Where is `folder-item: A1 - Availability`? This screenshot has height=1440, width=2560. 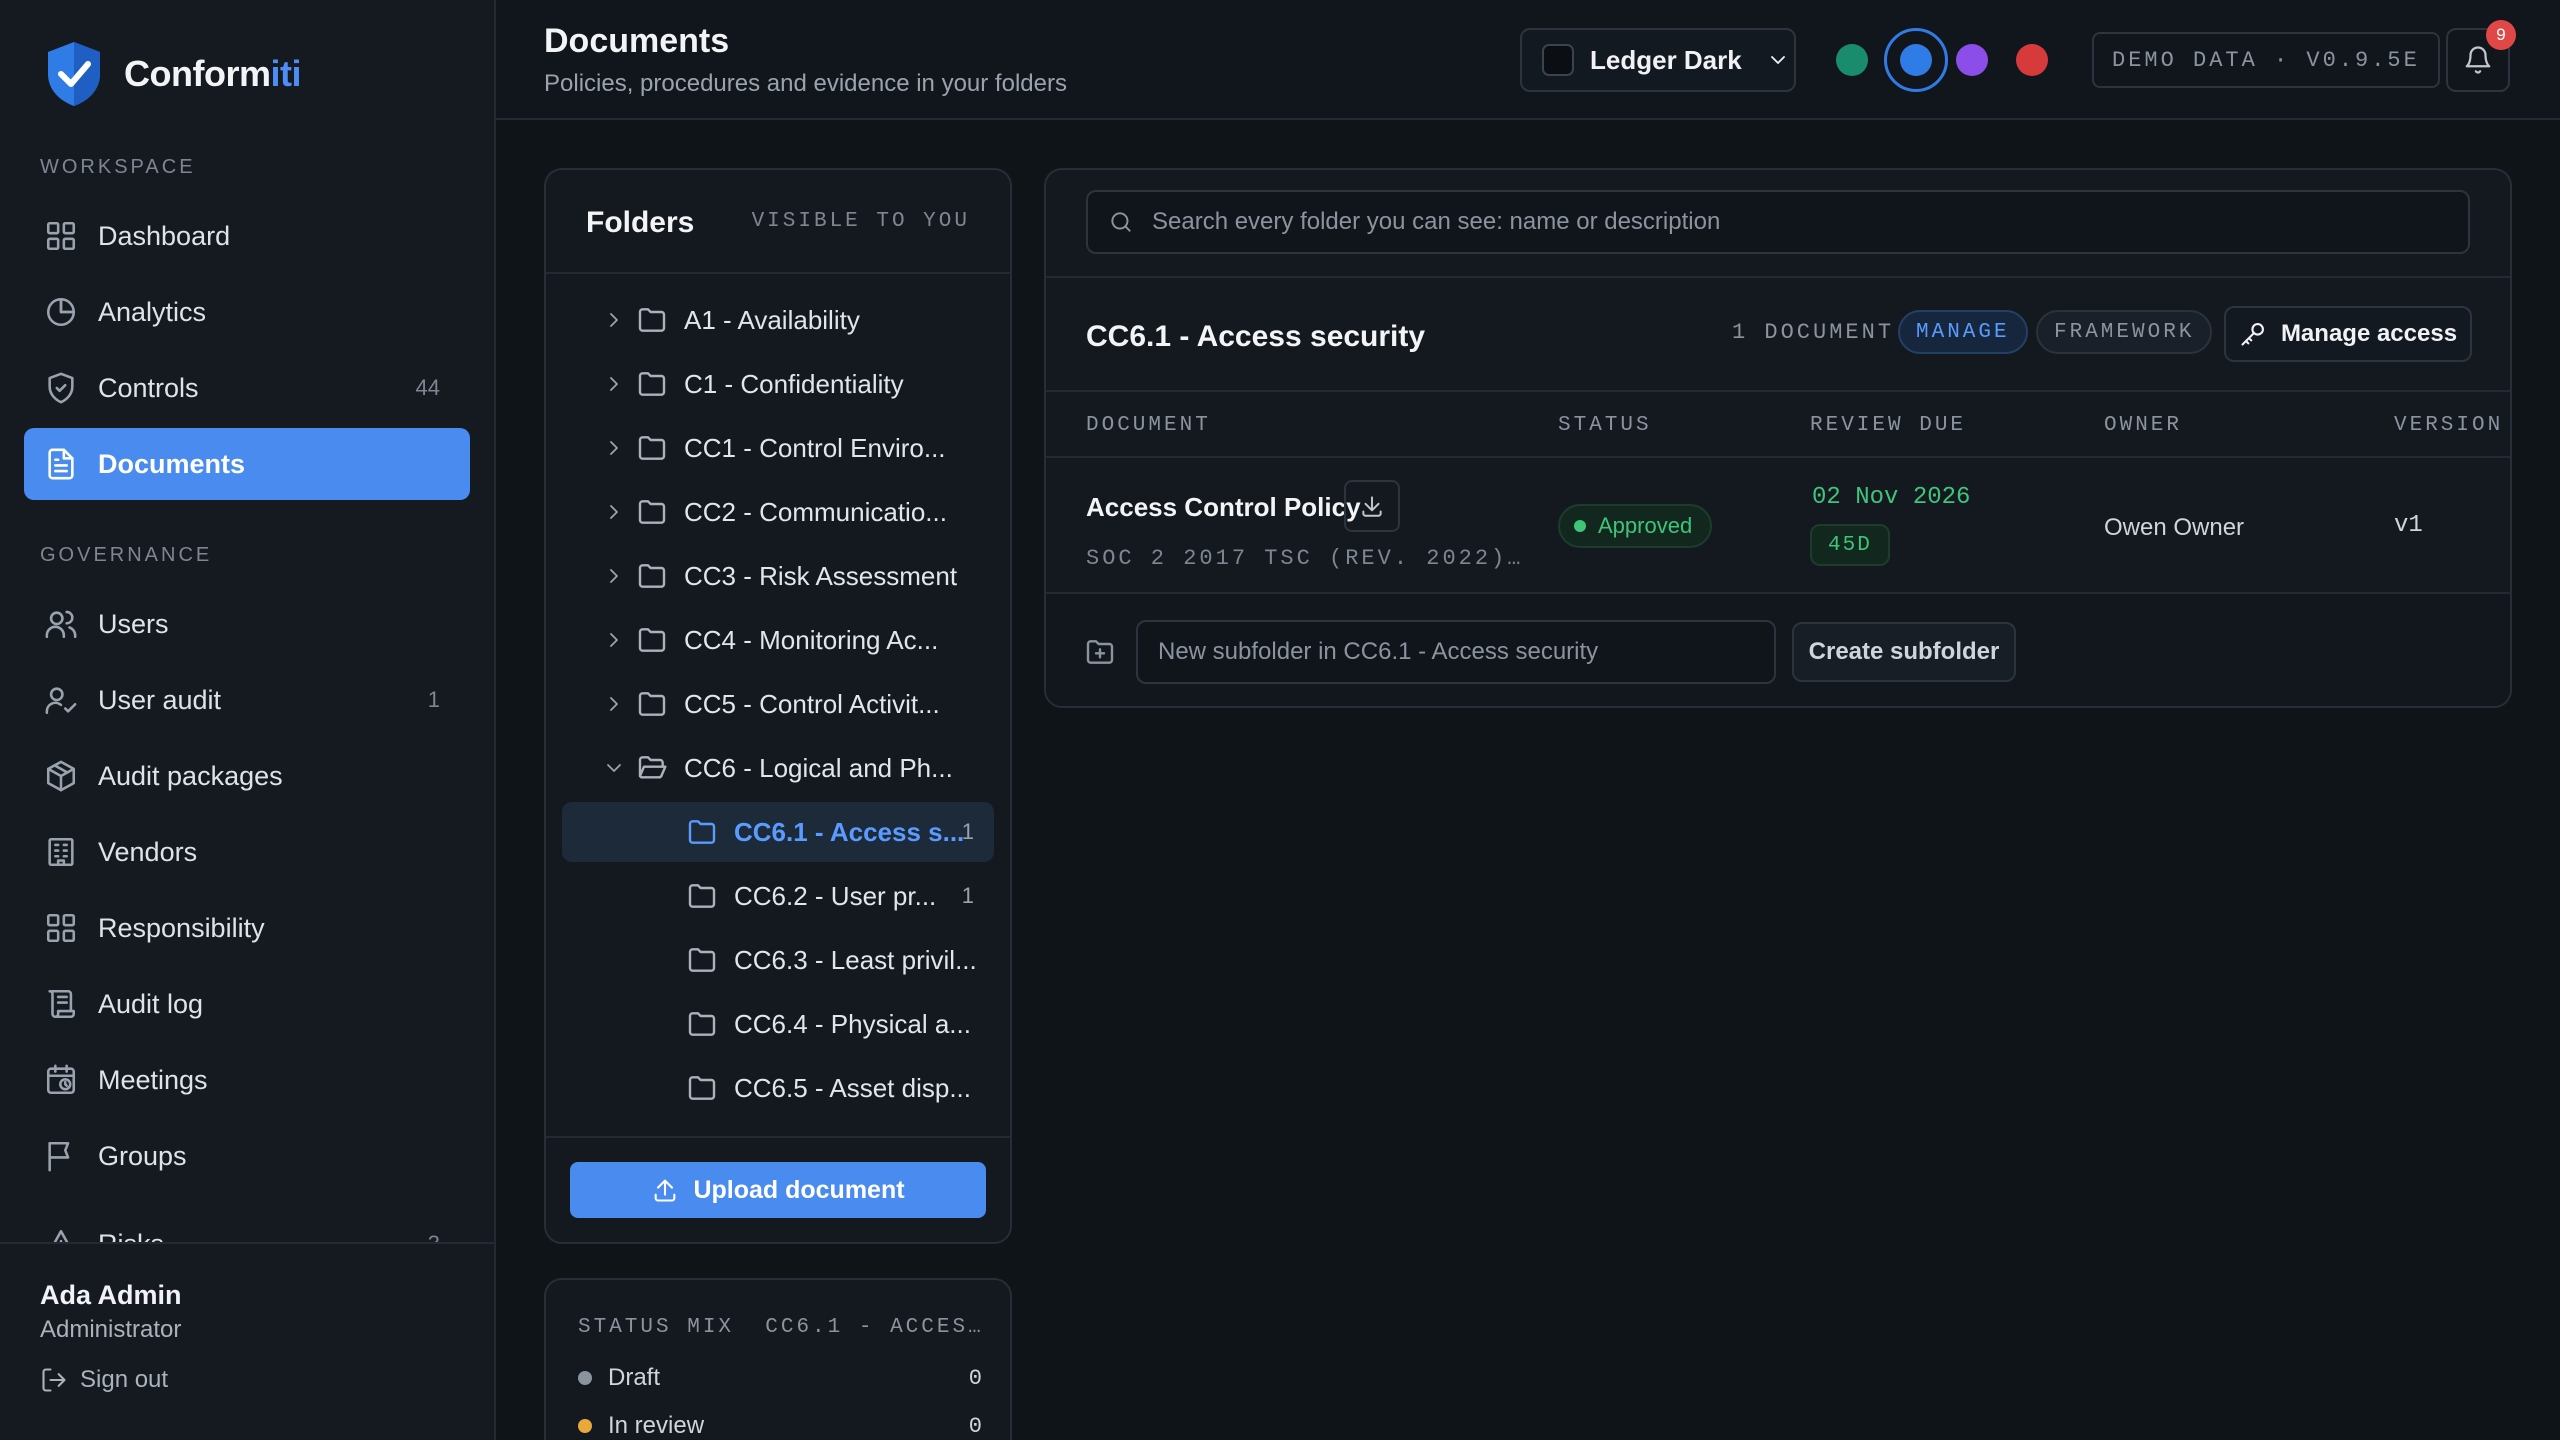
folder-item: A1 - Availability is located at coordinates (802, 320).